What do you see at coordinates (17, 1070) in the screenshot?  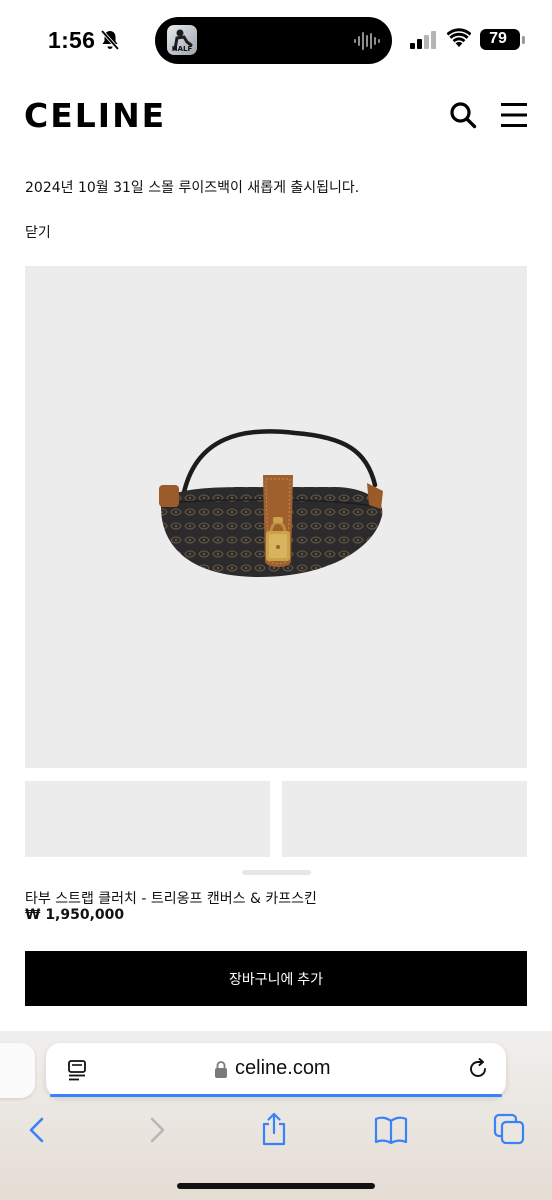 I see `previous-tab-preview` at bounding box center [17, 1070].